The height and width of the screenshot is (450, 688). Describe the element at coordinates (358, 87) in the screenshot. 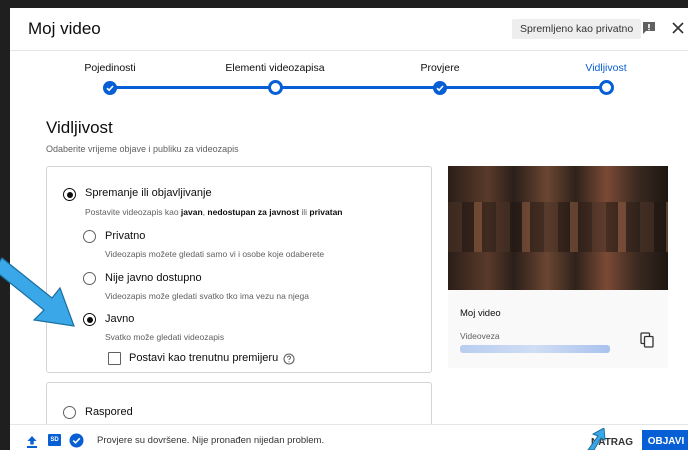

I see `stepper-line` at that location.